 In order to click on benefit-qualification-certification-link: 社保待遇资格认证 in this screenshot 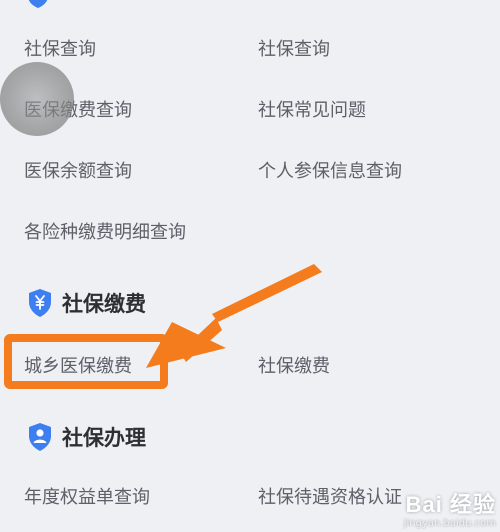, I will do `click(330, 498)`.